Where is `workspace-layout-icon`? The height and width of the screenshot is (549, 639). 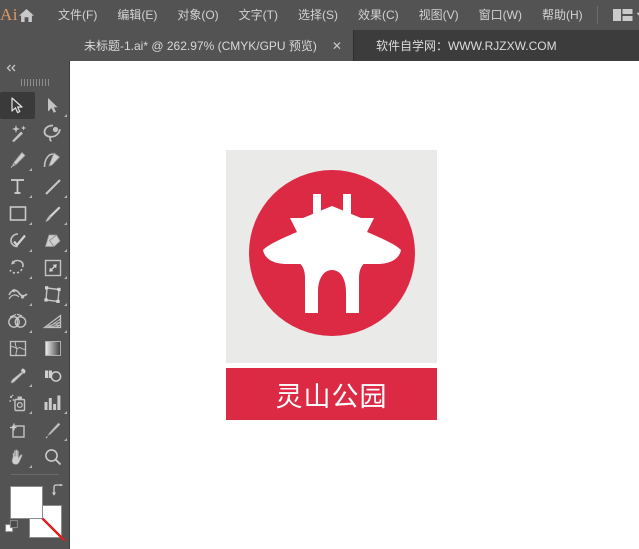 workspace-layout-icon is located at coordinates (622, 15).